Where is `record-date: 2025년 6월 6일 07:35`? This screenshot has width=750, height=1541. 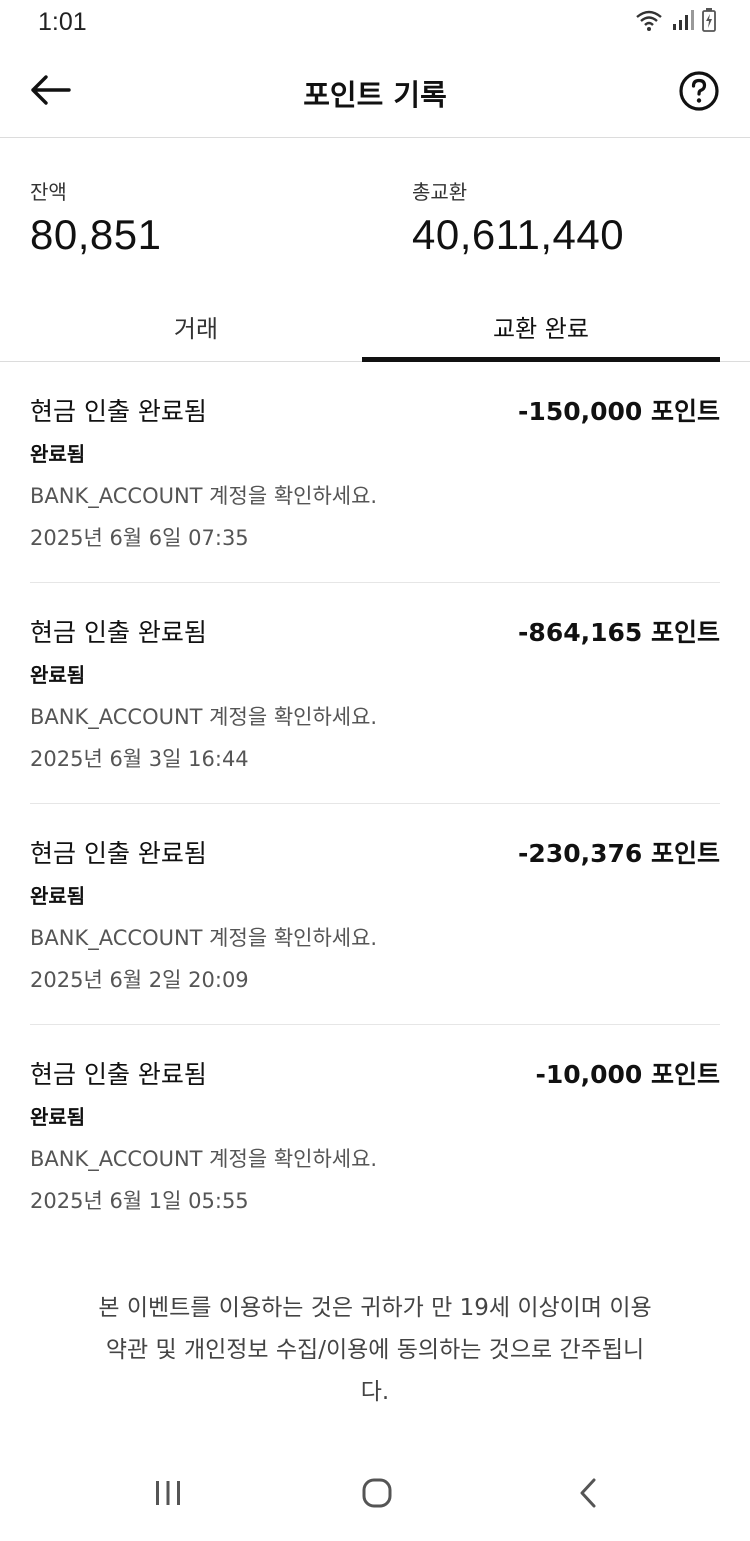 record-date: 2025년 6월 6일 07:35 is located at coordinates (139, 538).